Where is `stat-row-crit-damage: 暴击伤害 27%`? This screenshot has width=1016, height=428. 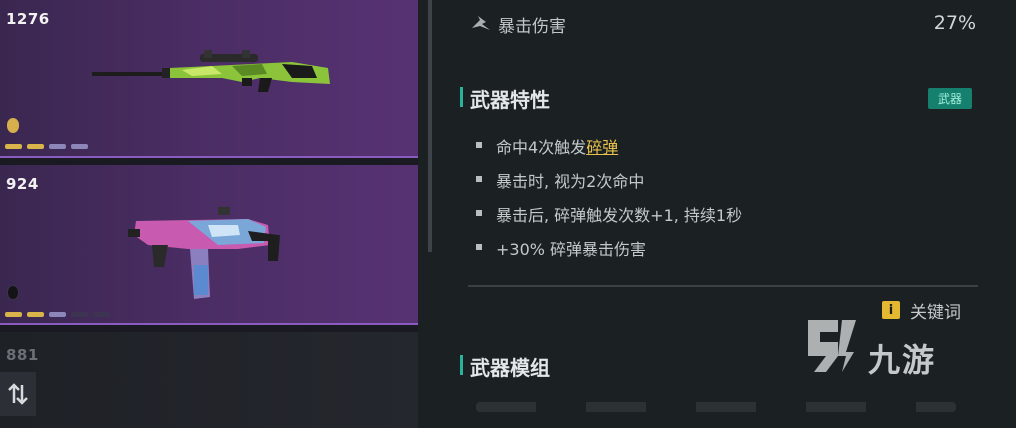 stat-row-crit-damage: 暴击伤害 27% is located at coordinates (725, 24).